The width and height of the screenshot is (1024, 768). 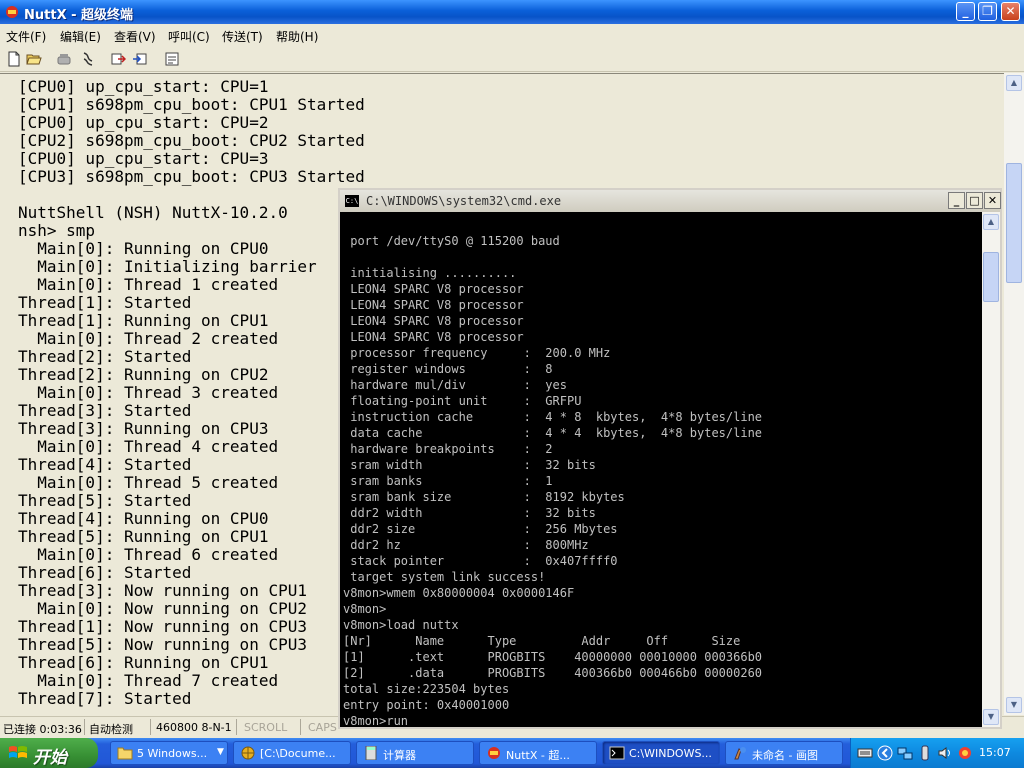 What do you see at coordinates (785, 755) in the screenshot?
I see `task-label: 未命名 - 画图` at bounding box center [785, 755].